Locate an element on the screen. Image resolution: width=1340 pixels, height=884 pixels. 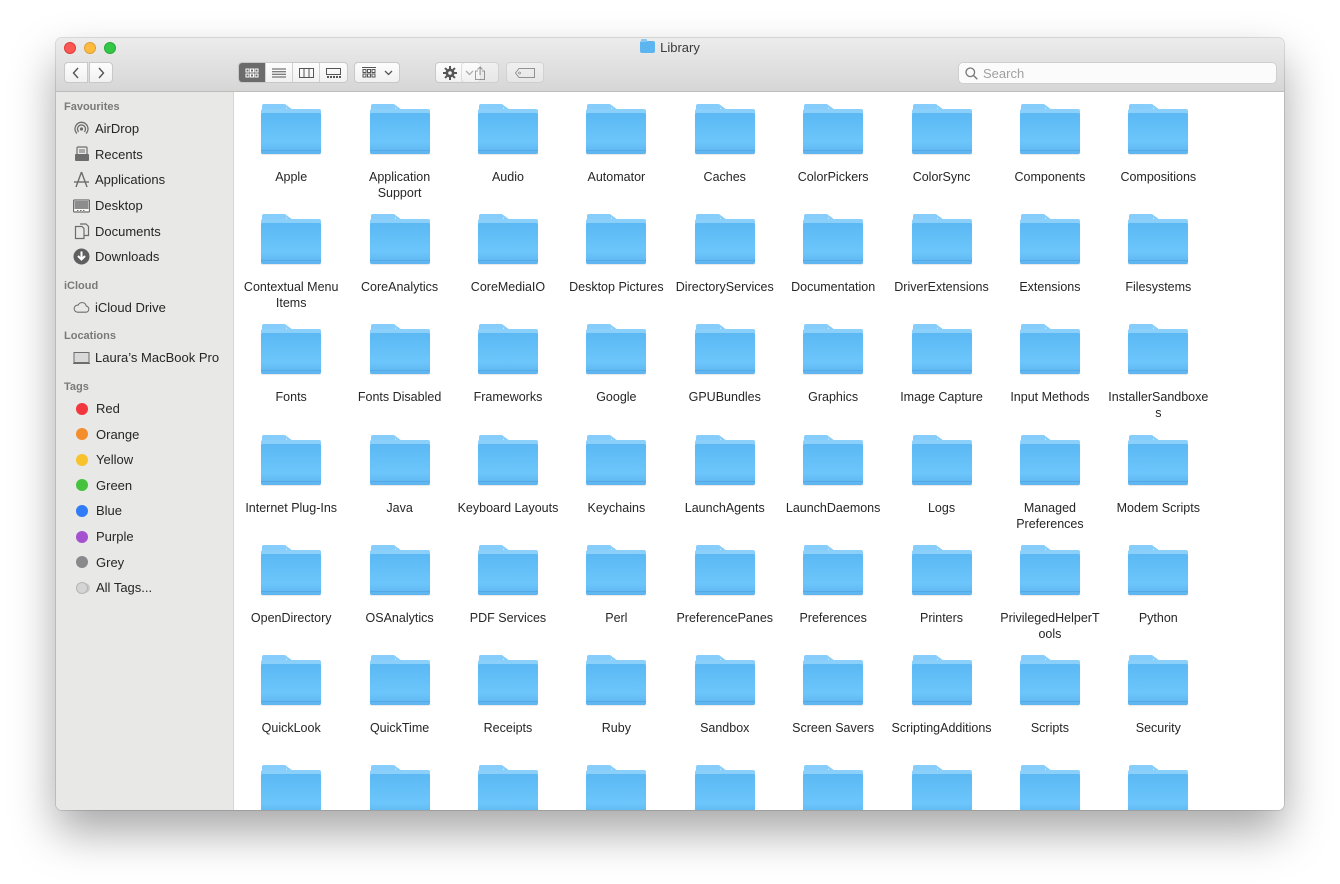
sidebar-tag-red: Red is located at coordinates (144, 409).